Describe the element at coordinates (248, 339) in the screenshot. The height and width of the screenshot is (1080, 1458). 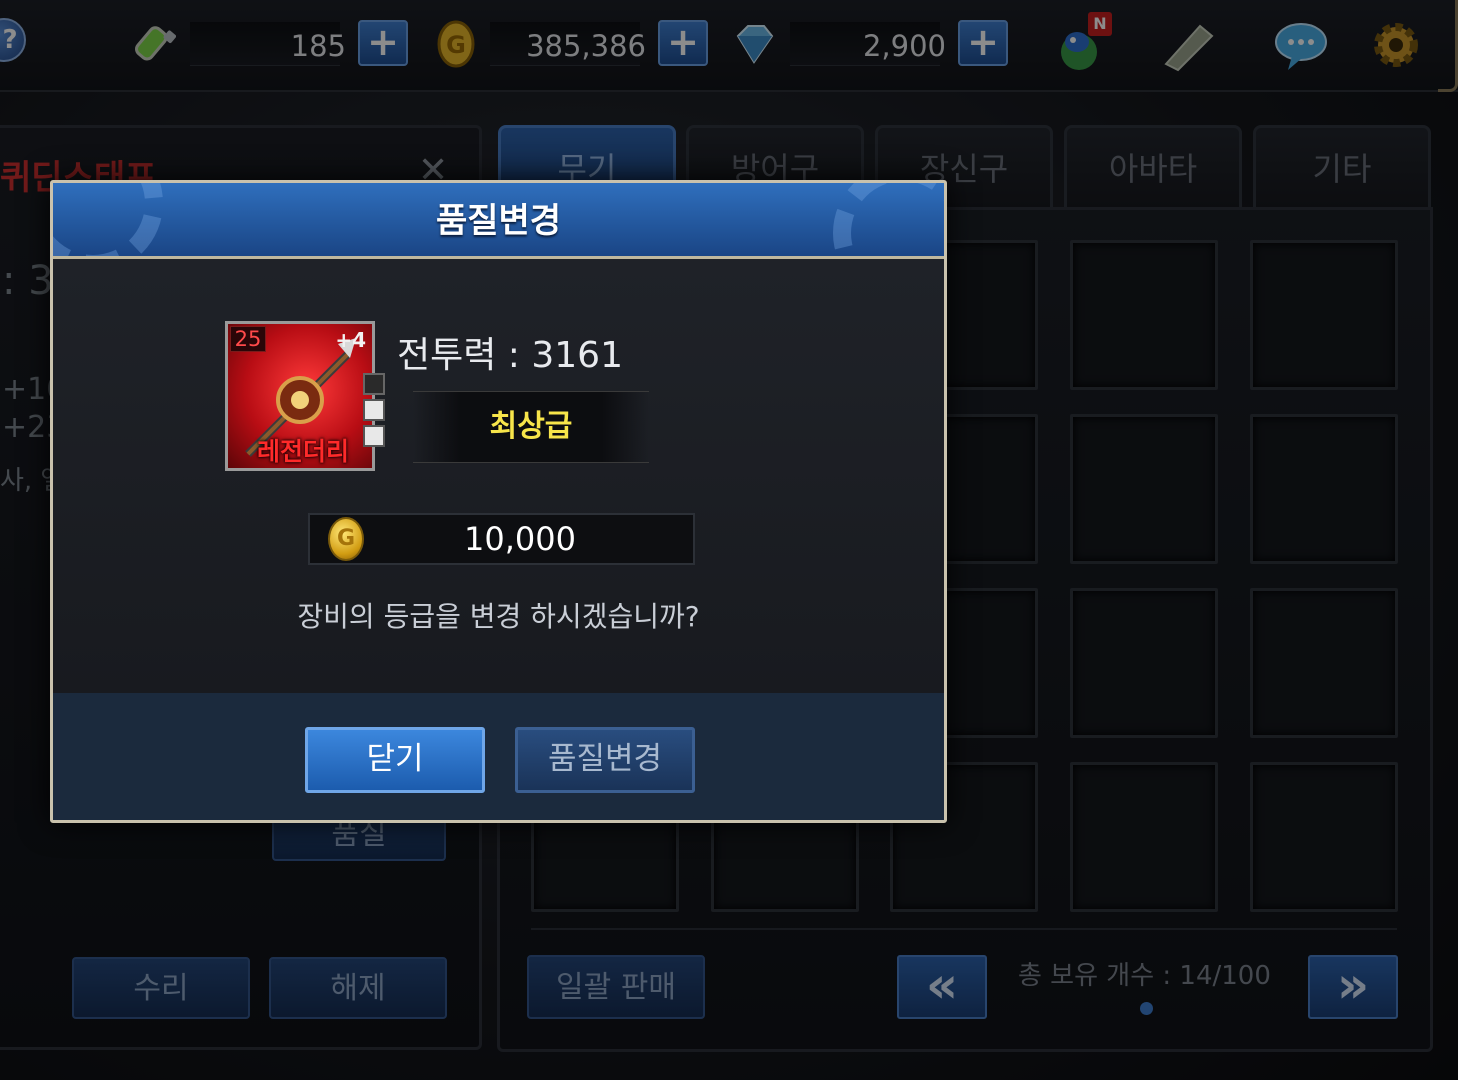
I see `item-level-badge: 25` at that location.